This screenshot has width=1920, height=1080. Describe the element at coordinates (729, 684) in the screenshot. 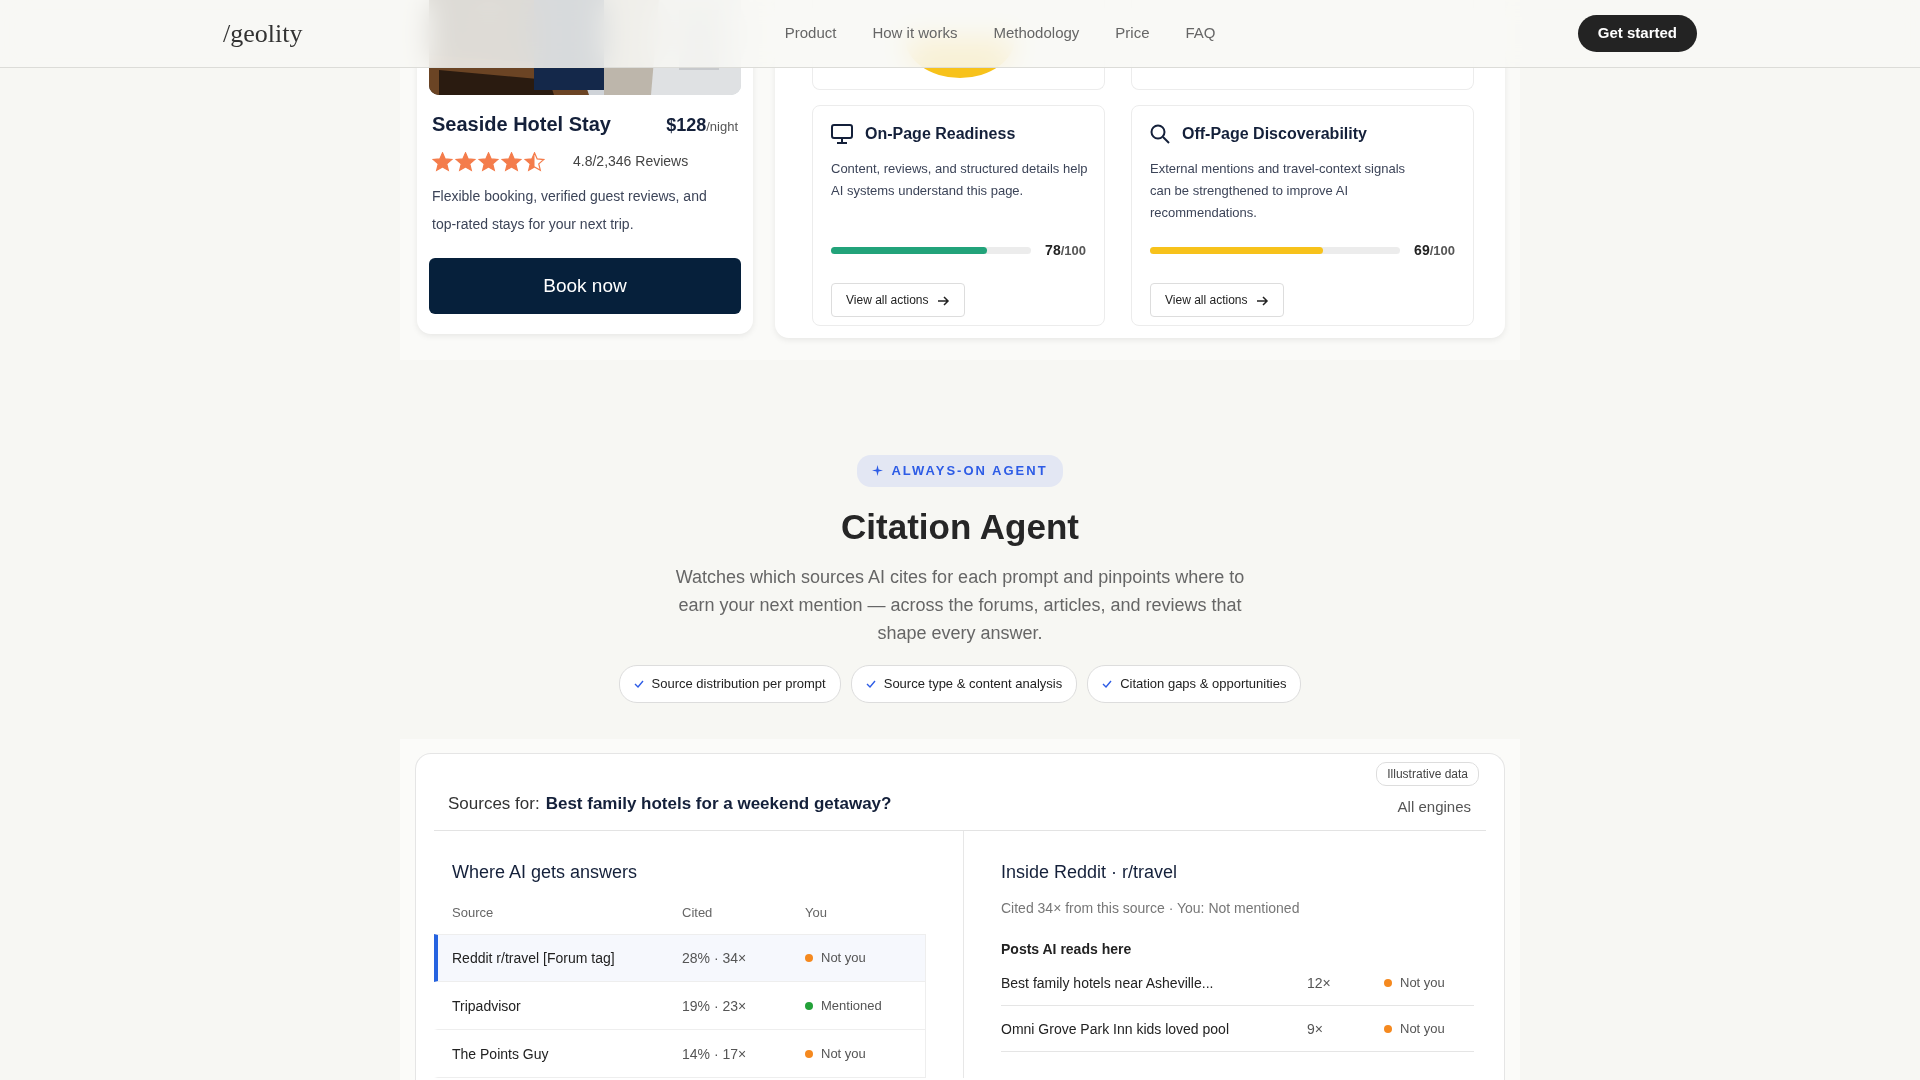

I see `feature-chip: Source distribution per prompt` at that location.